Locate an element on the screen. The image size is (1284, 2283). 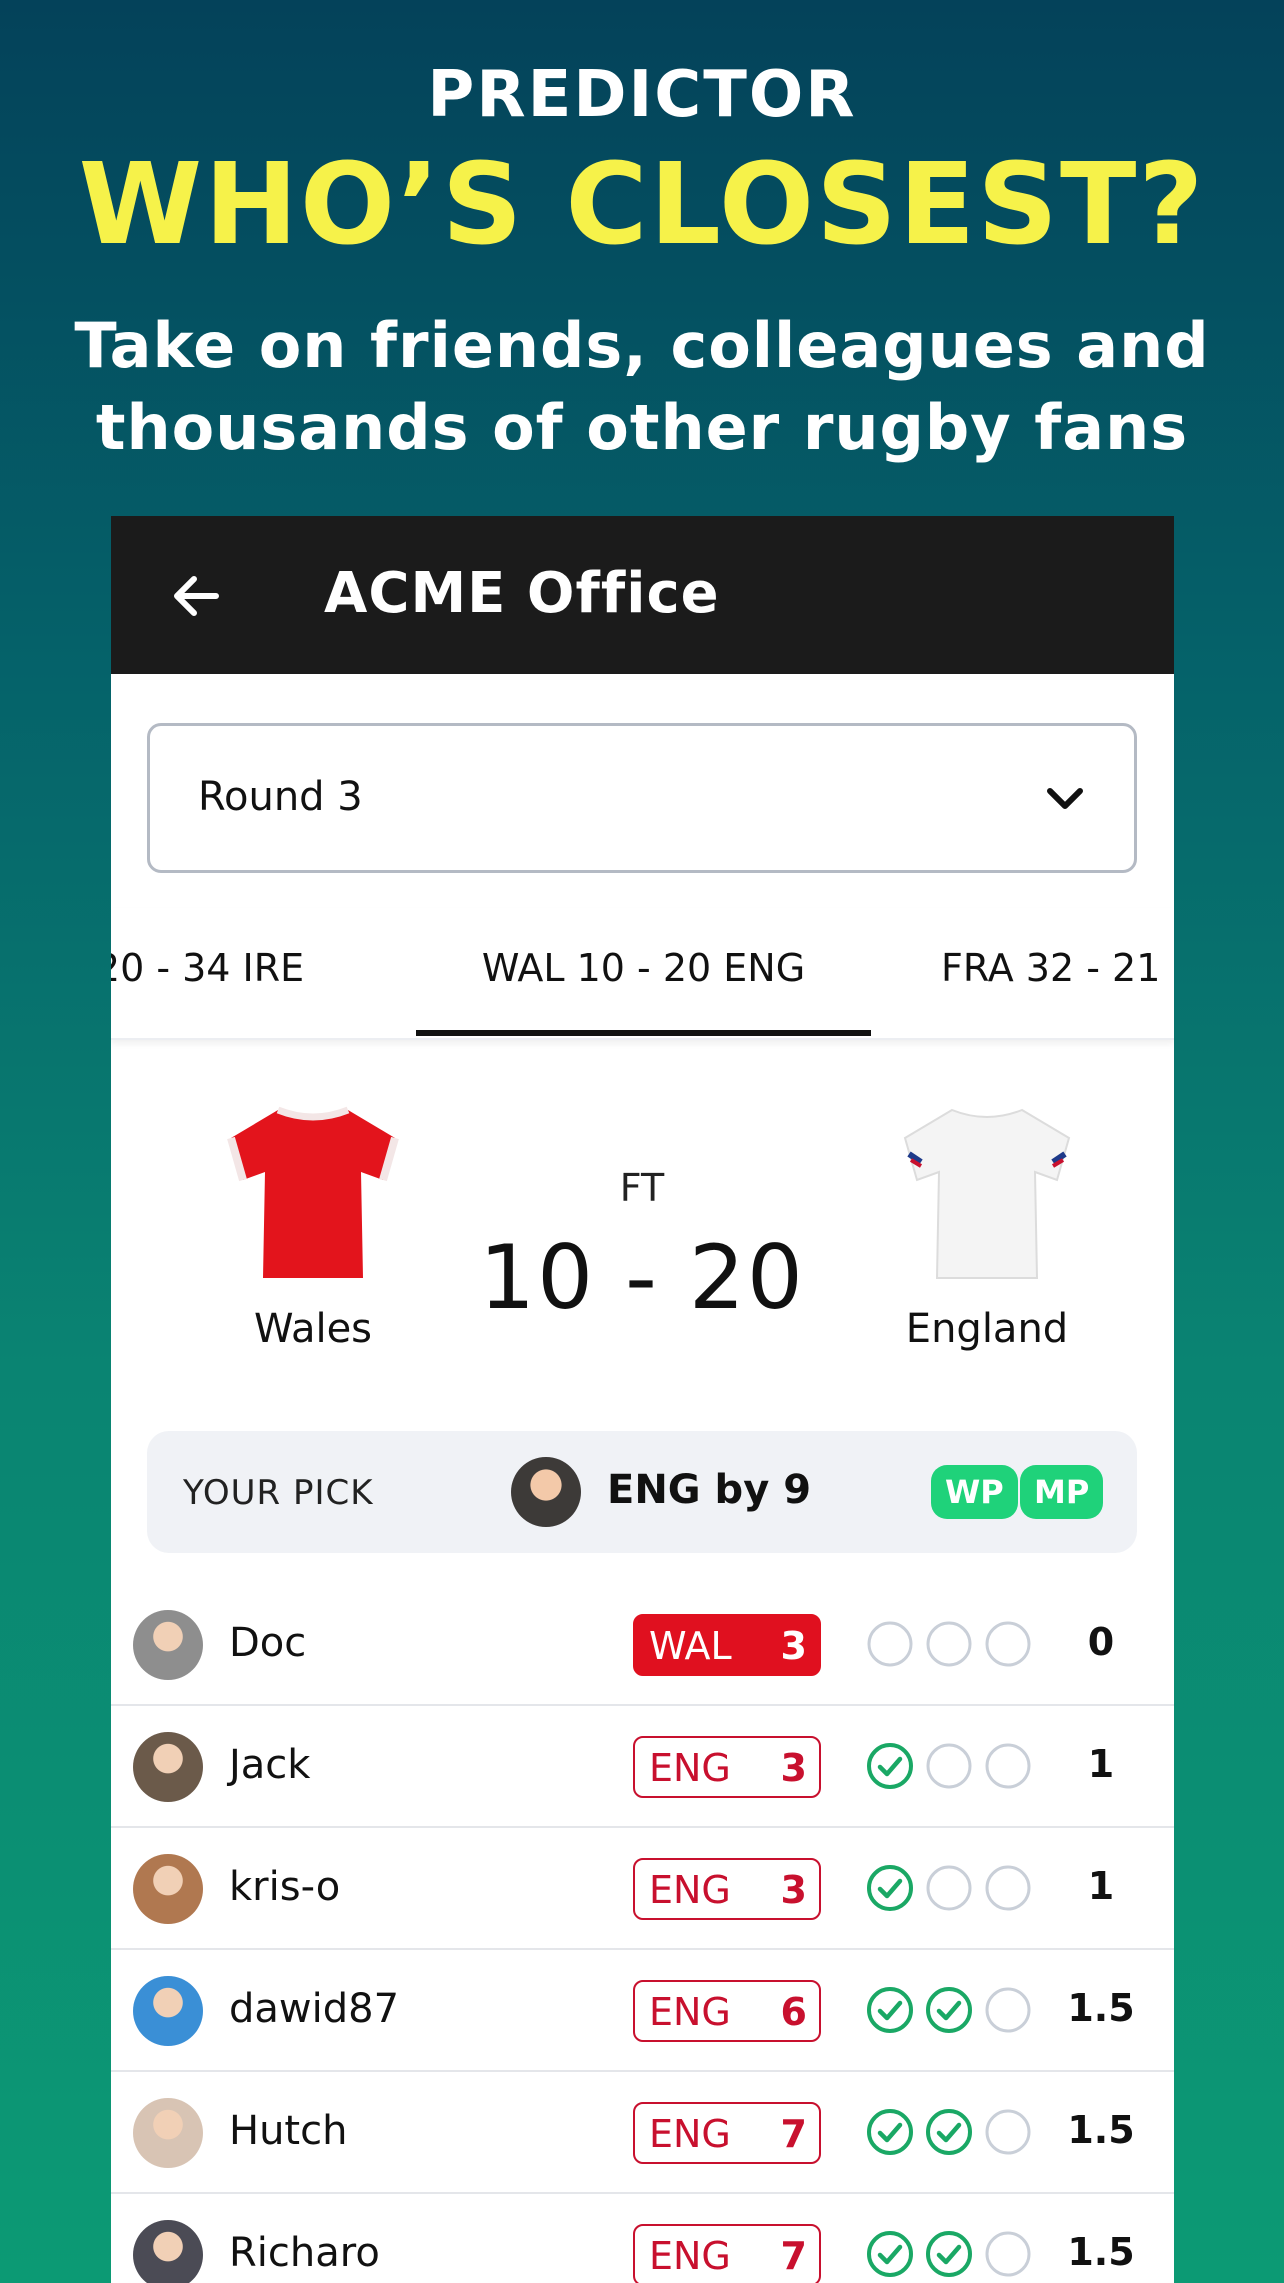
match-summary: FT 10 - 20 Wales England is located at coordinates (642, 1226).